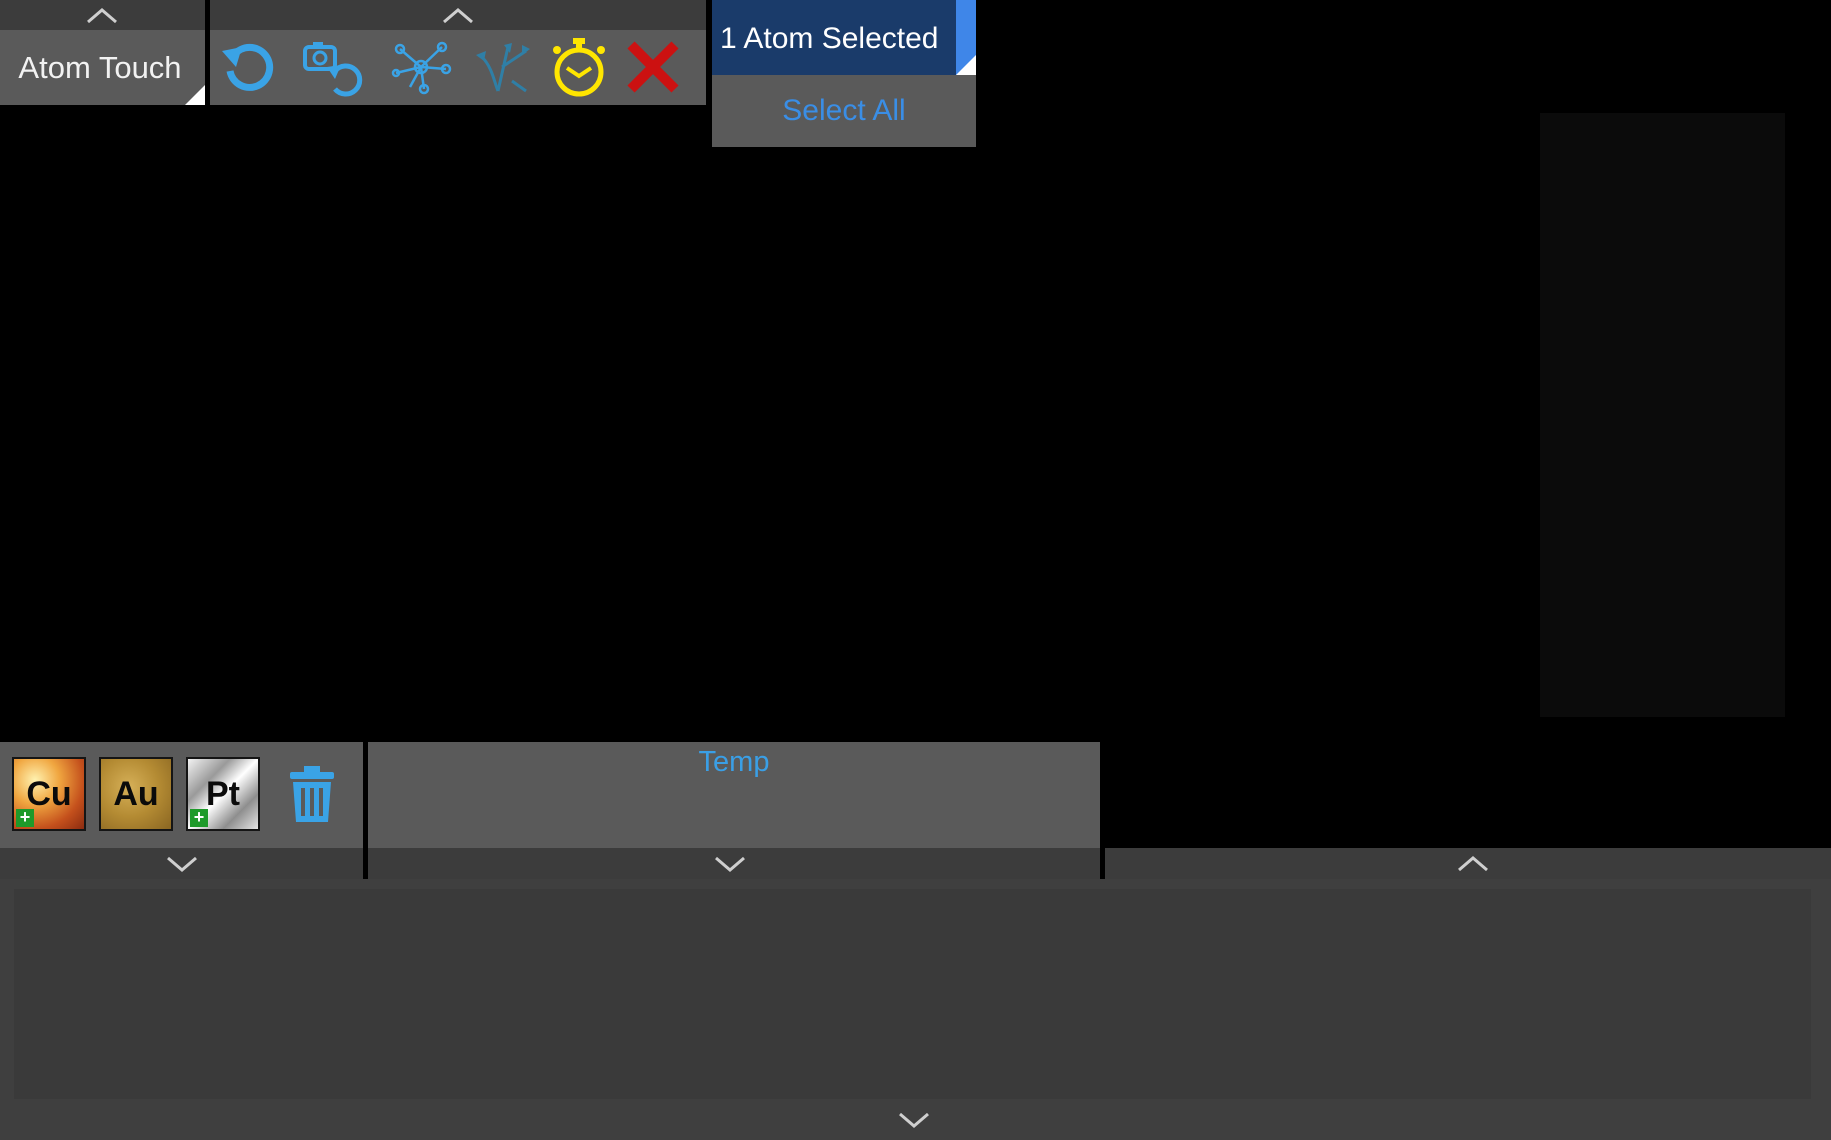  I want to click on stopwatch-icon, so click(579, 67).